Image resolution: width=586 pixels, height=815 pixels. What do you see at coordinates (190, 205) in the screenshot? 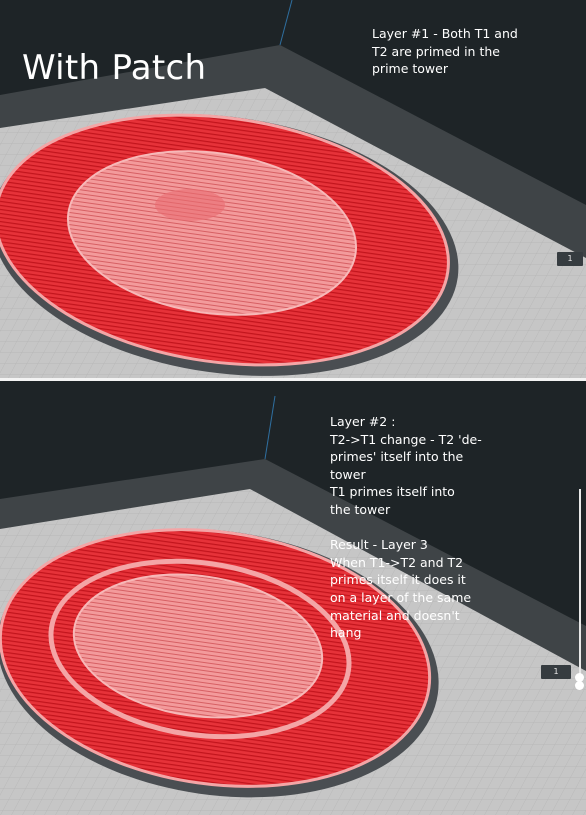
I see `print-seam` at bounding box center [190, 205].